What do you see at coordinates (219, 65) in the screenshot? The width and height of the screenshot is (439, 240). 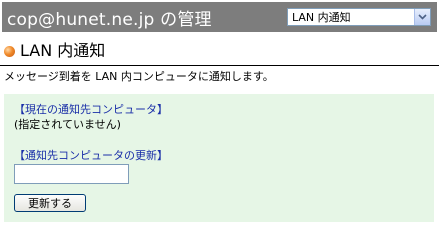 I see `title-divider` at bounding box center [219, 65].